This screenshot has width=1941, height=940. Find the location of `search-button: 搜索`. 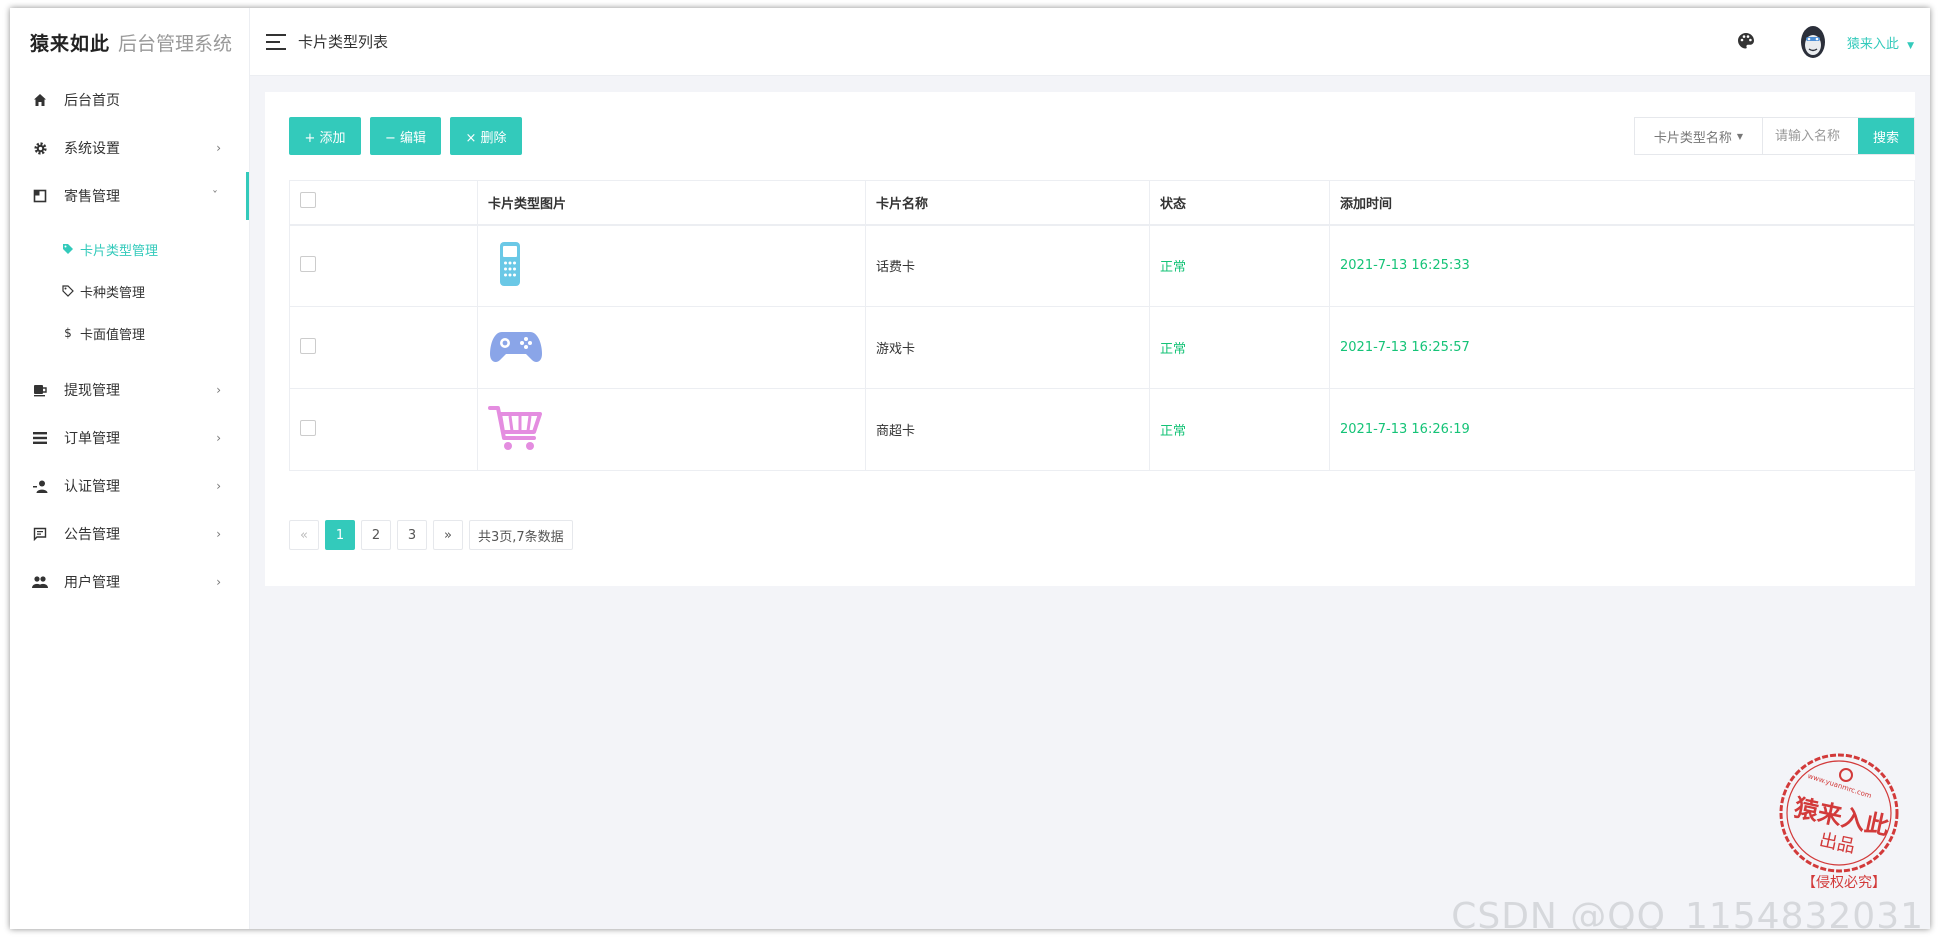

search-button: 搜索 is located at coordinates (1886, 136).